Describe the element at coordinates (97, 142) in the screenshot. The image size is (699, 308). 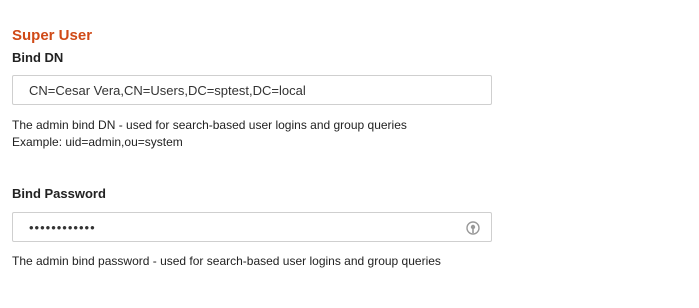
I see `bind-dn-example: Example: uid=admin,ou=system` at that location.